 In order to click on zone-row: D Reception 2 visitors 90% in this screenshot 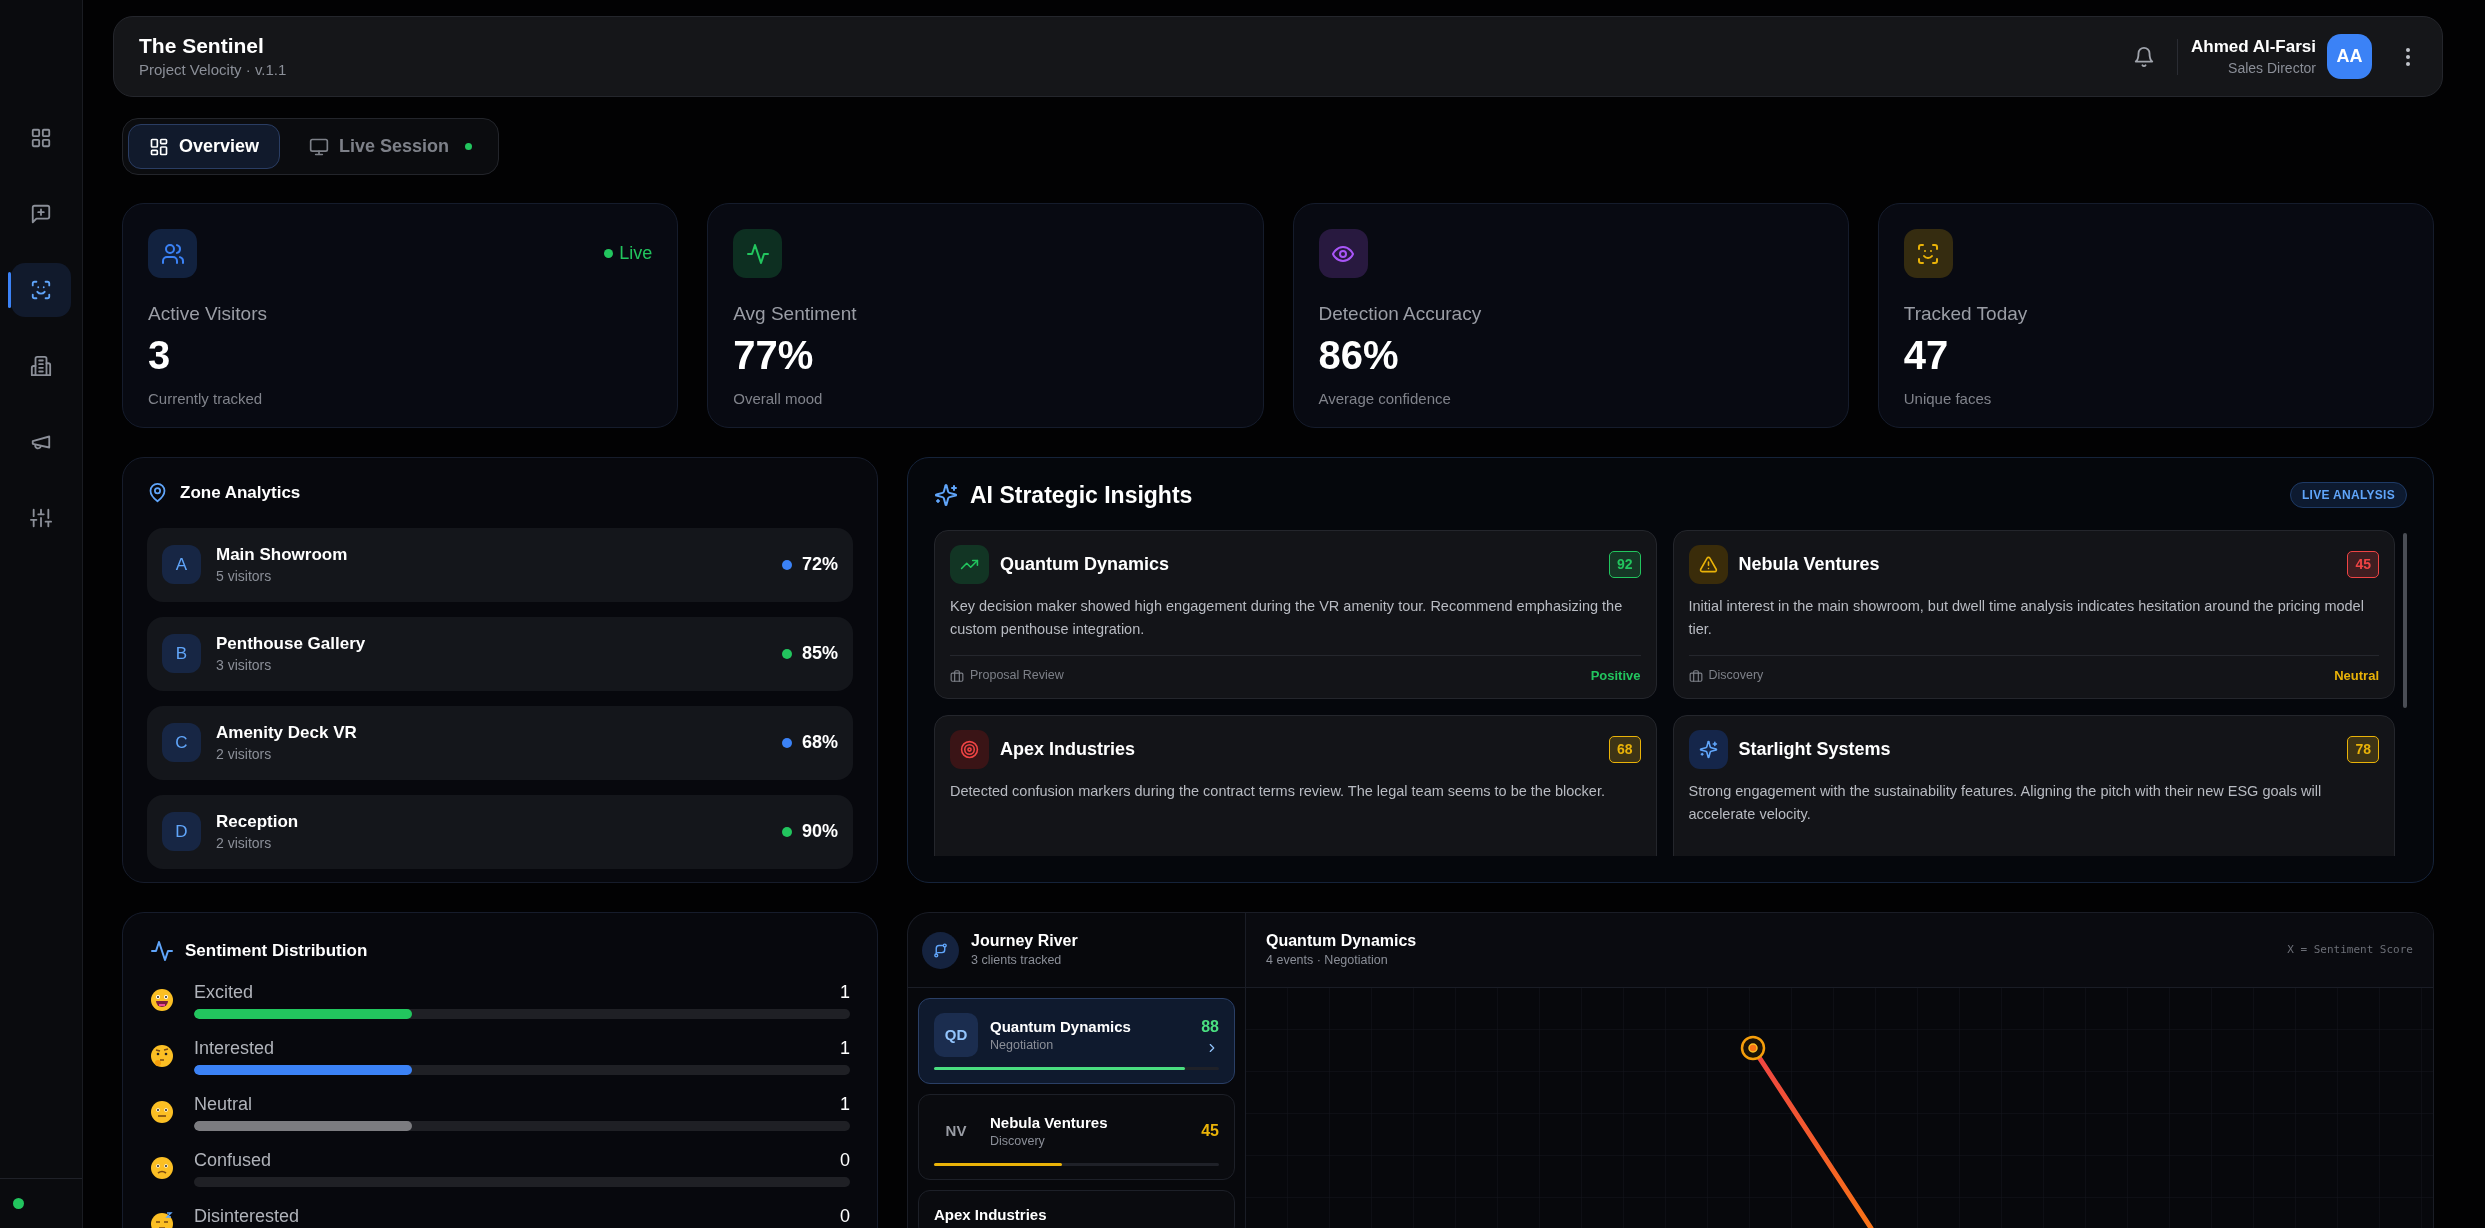, I will do `click(500, 831)`.